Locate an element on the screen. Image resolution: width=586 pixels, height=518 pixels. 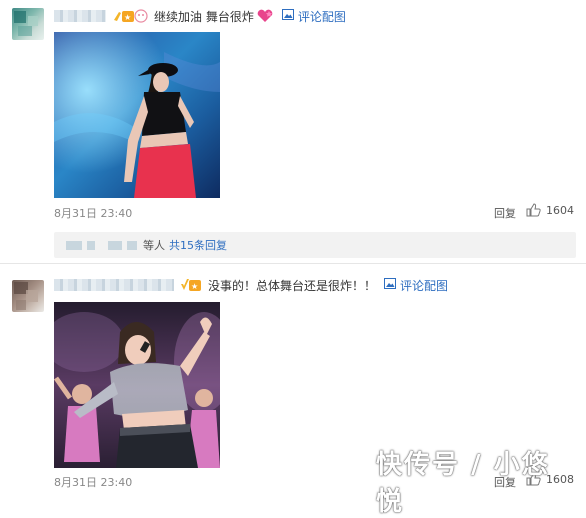
thumbs-up-icon is located at coordinates (533, 210).